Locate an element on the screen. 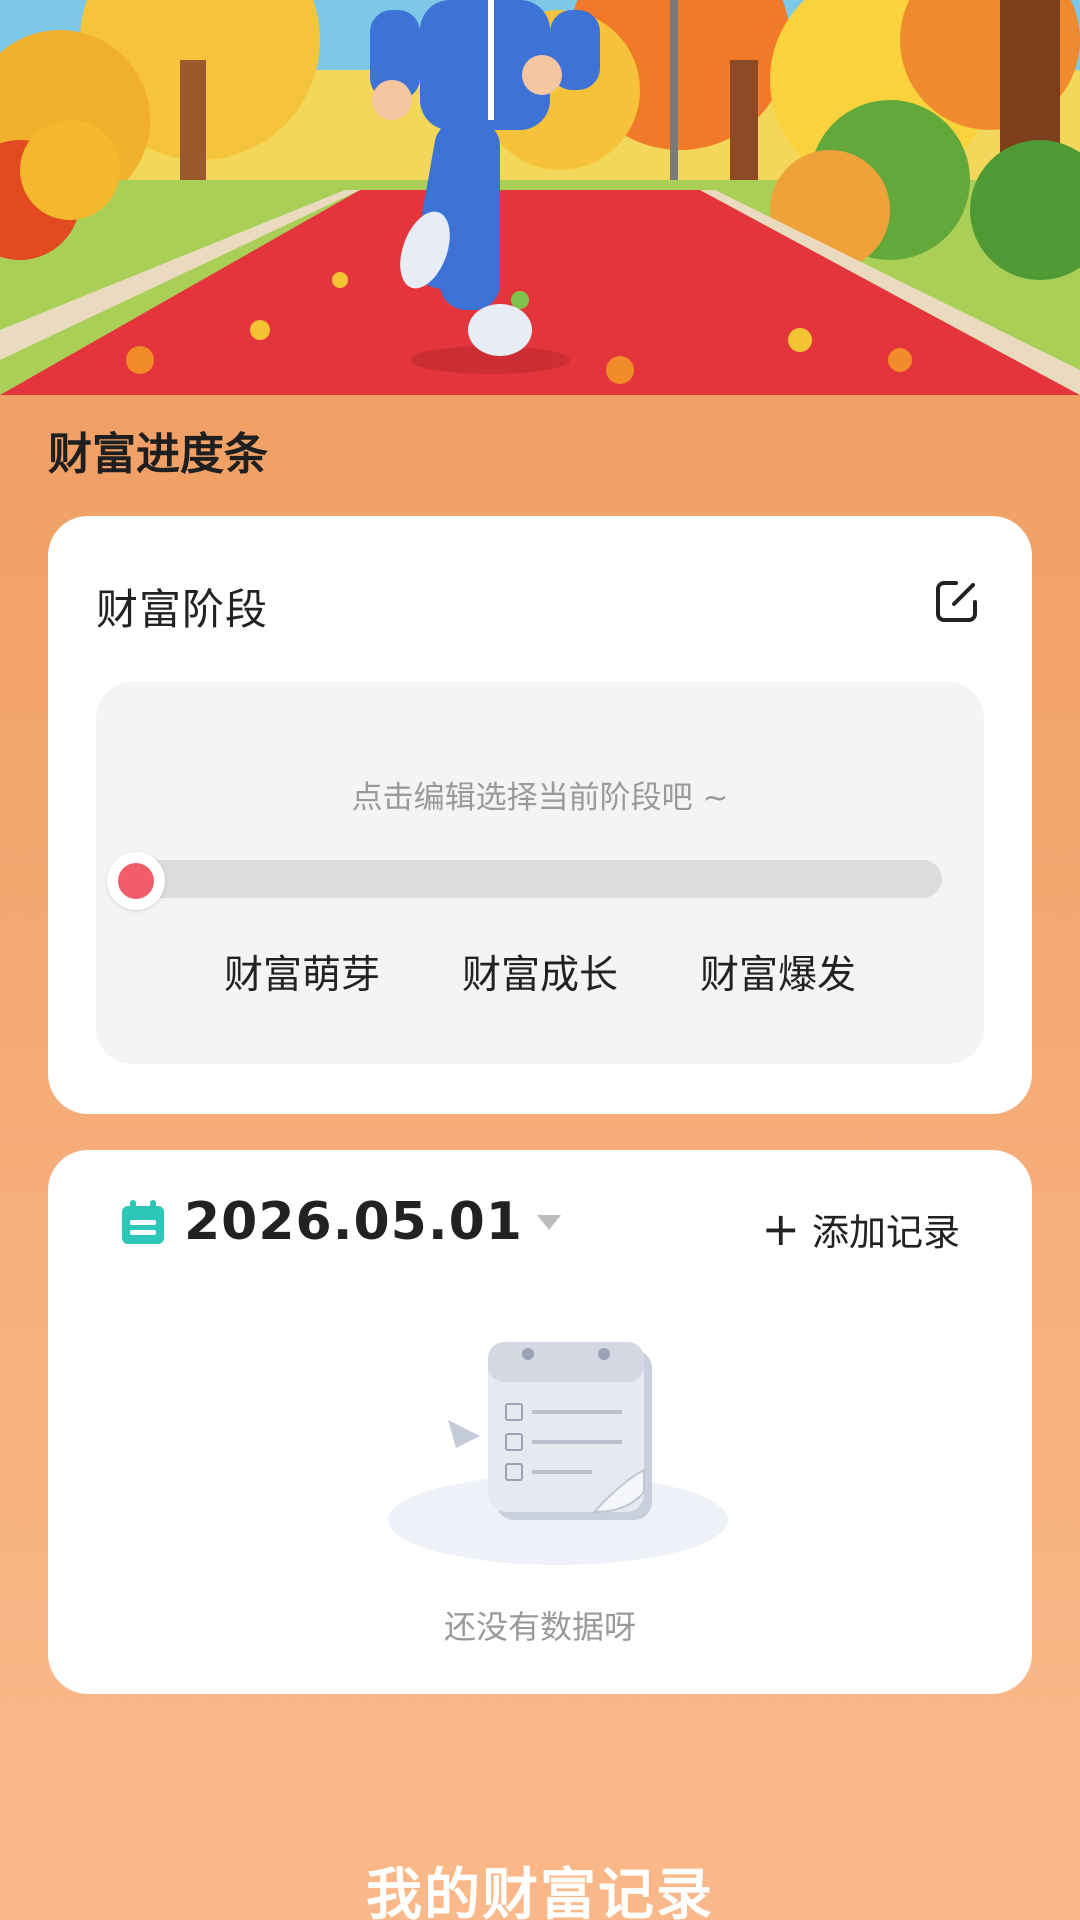  stage-labels: 财富萌芽 财富成长 财富爆发 is located at coordinates (540, 971).